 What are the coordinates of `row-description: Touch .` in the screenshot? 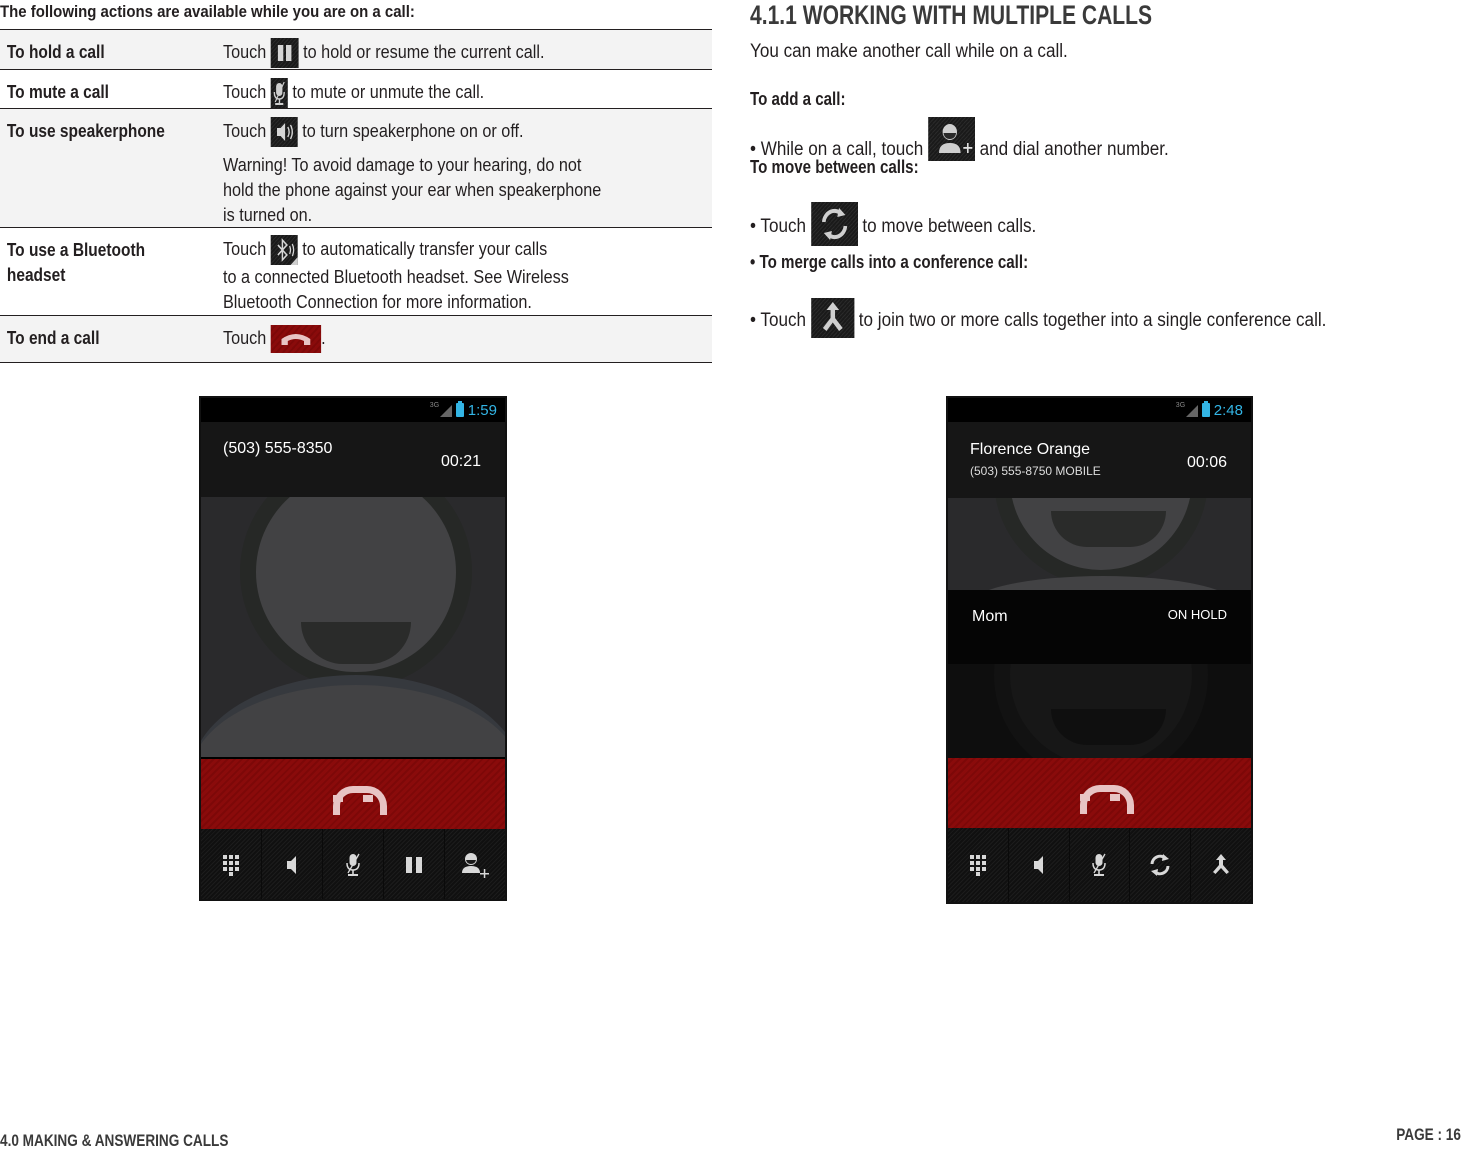 It's located at (467, 339).